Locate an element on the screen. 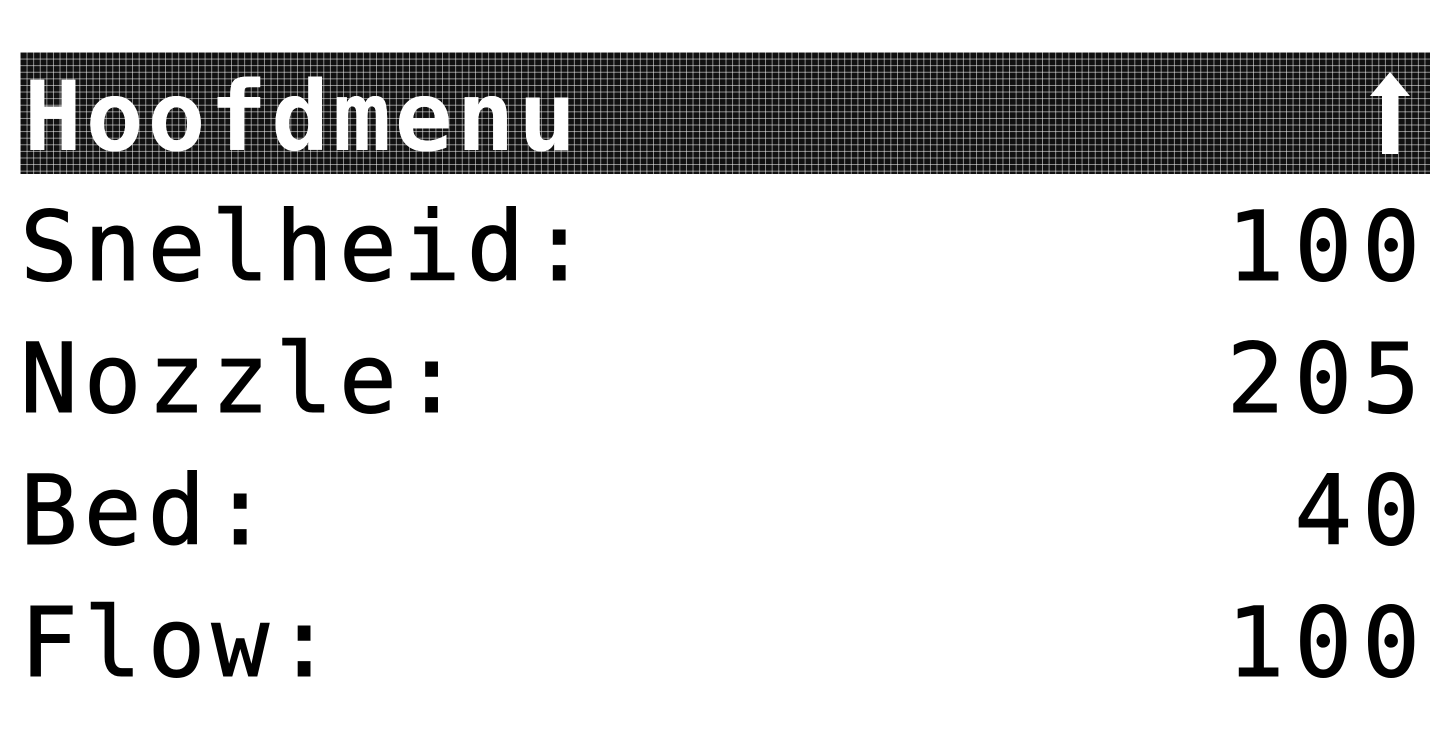 This screenshot has height=748, width=1452. menu-item-flow: Flow: 100 is located at coordinates (725, 643).